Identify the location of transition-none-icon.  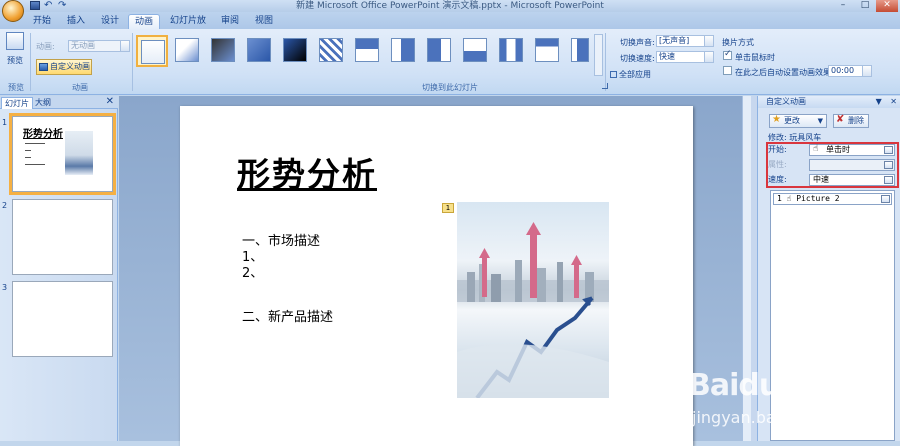
(153, 52).